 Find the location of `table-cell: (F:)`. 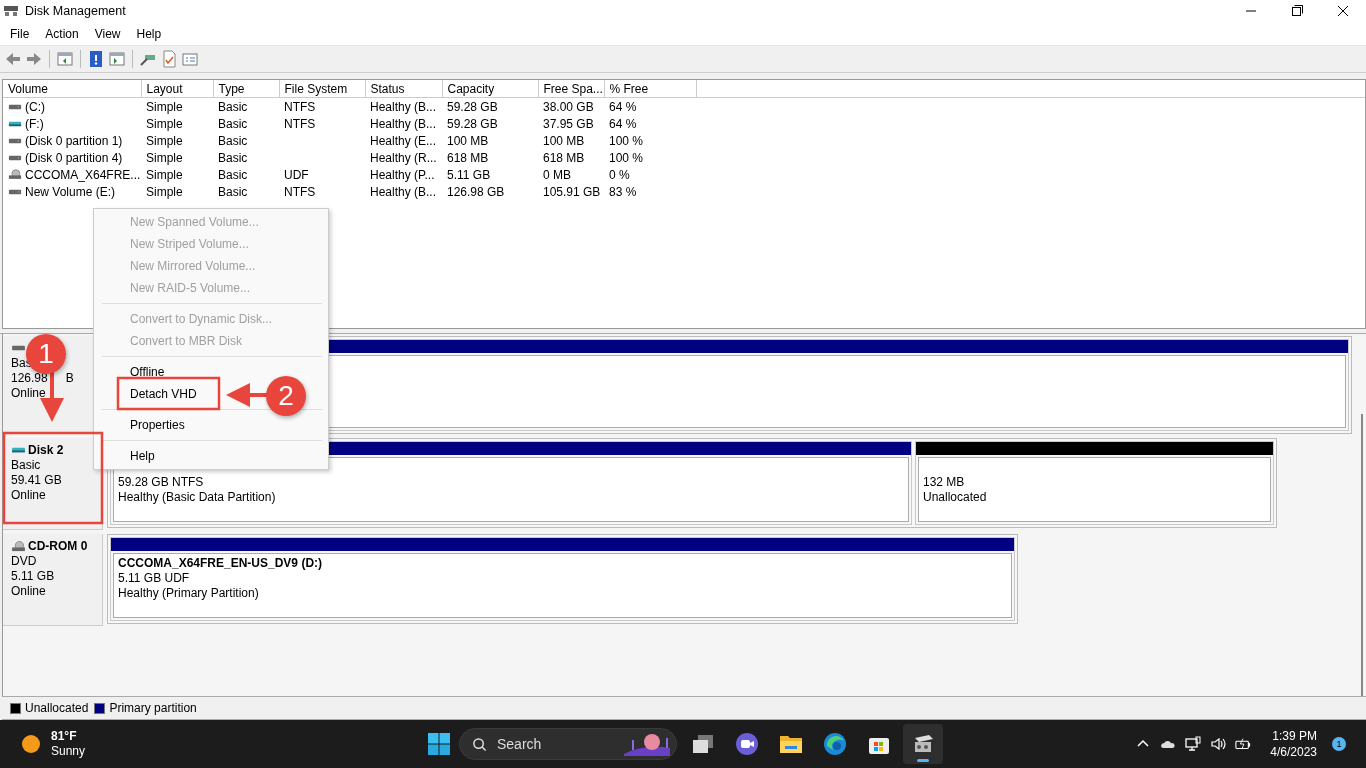

table-cell: (F:) is located at coordinates (34, 123).